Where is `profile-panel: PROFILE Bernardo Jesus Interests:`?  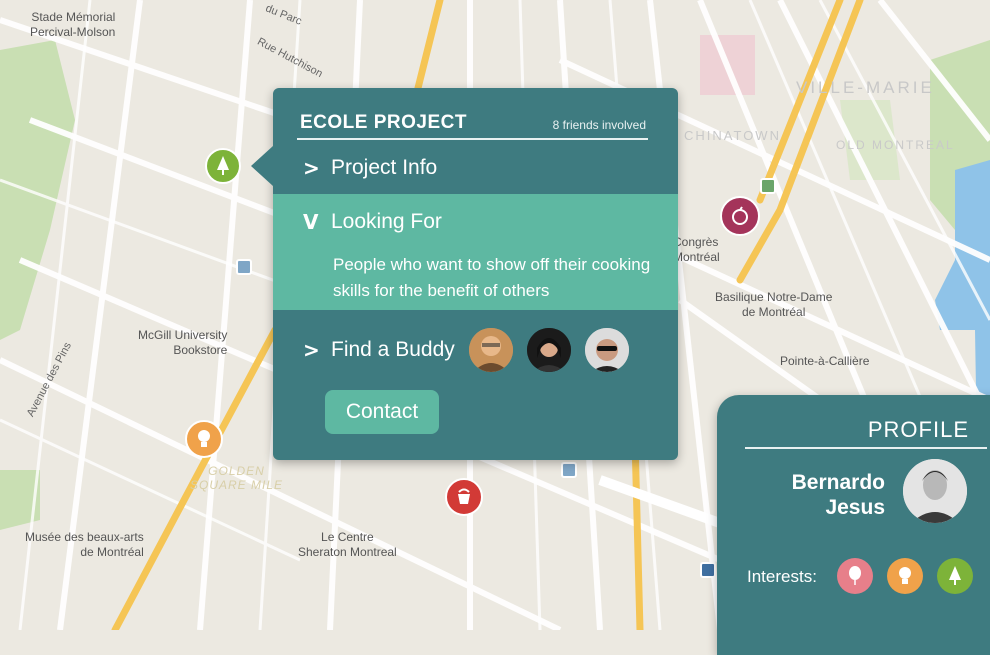
profile-panel: PROFILE Bernardo Jesus Interests: is located at coordinates (853, 525).